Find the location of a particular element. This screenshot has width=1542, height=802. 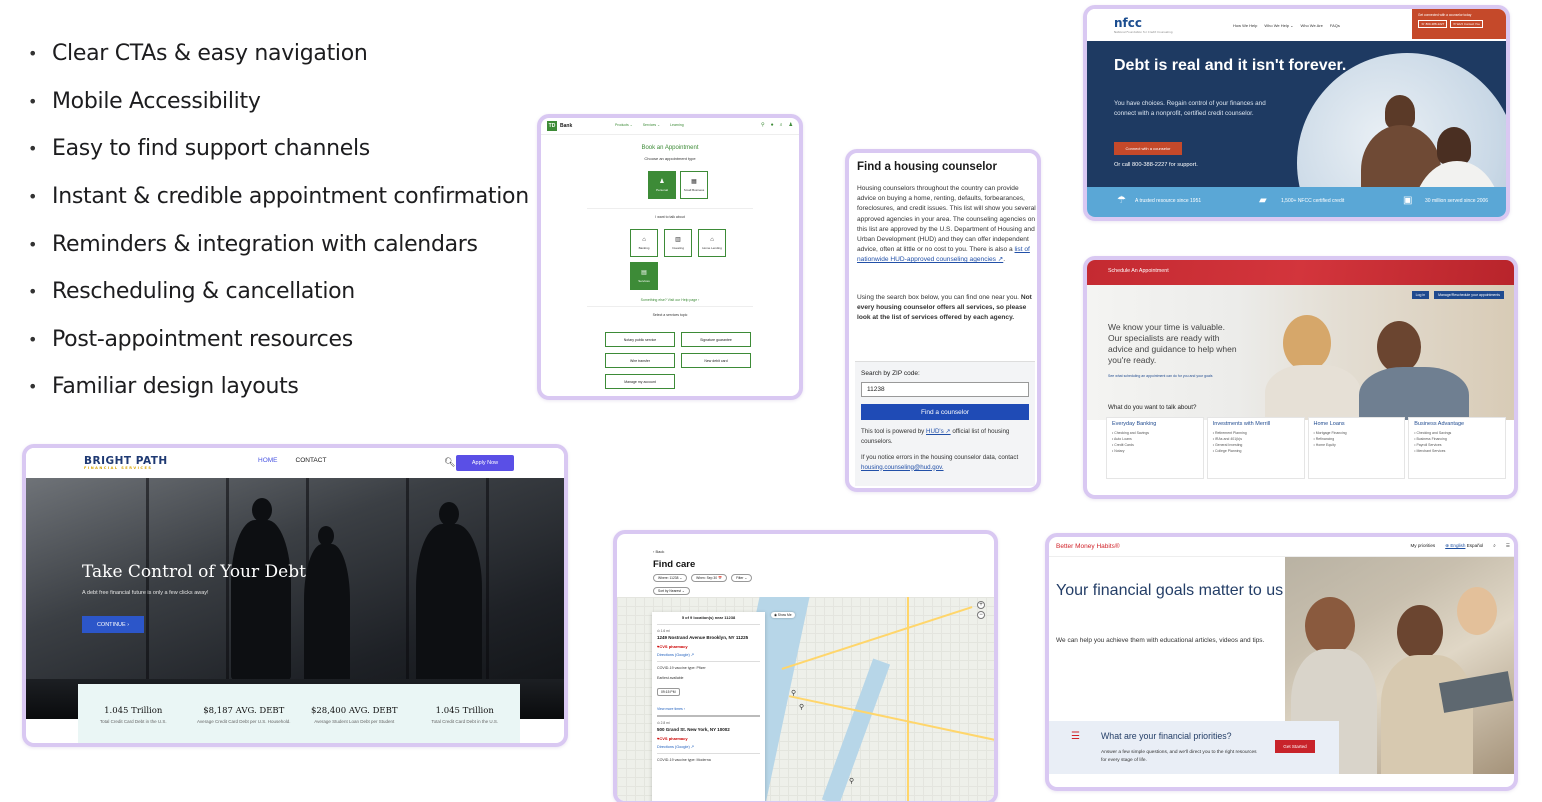

topic-investing-tile: ▥ Investing is located at coordinates (678, 243).